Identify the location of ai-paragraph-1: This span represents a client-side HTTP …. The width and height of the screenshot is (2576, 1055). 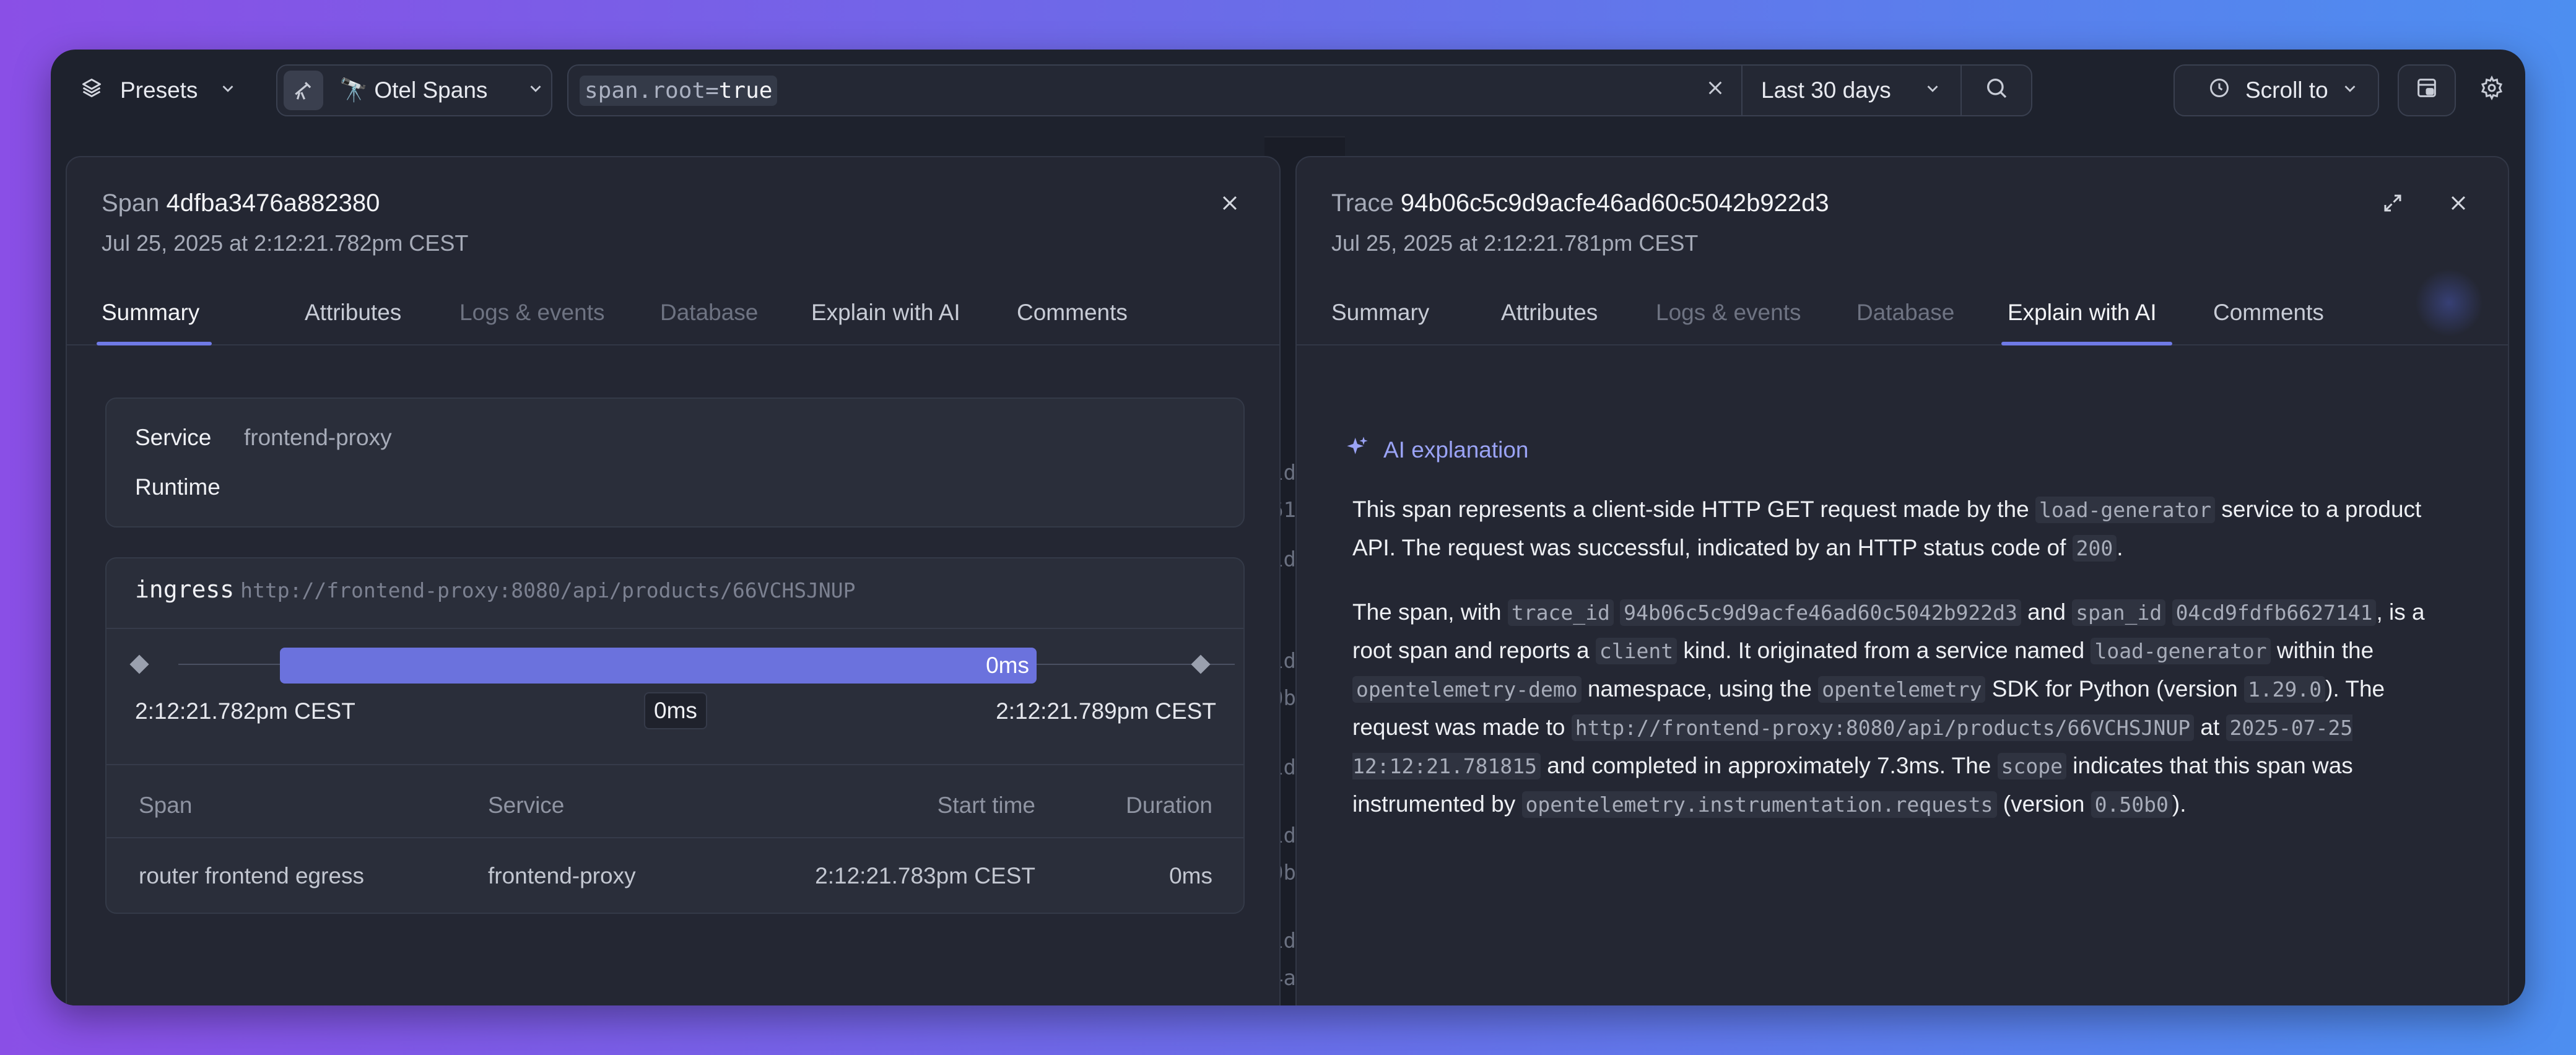
(1906, 528).